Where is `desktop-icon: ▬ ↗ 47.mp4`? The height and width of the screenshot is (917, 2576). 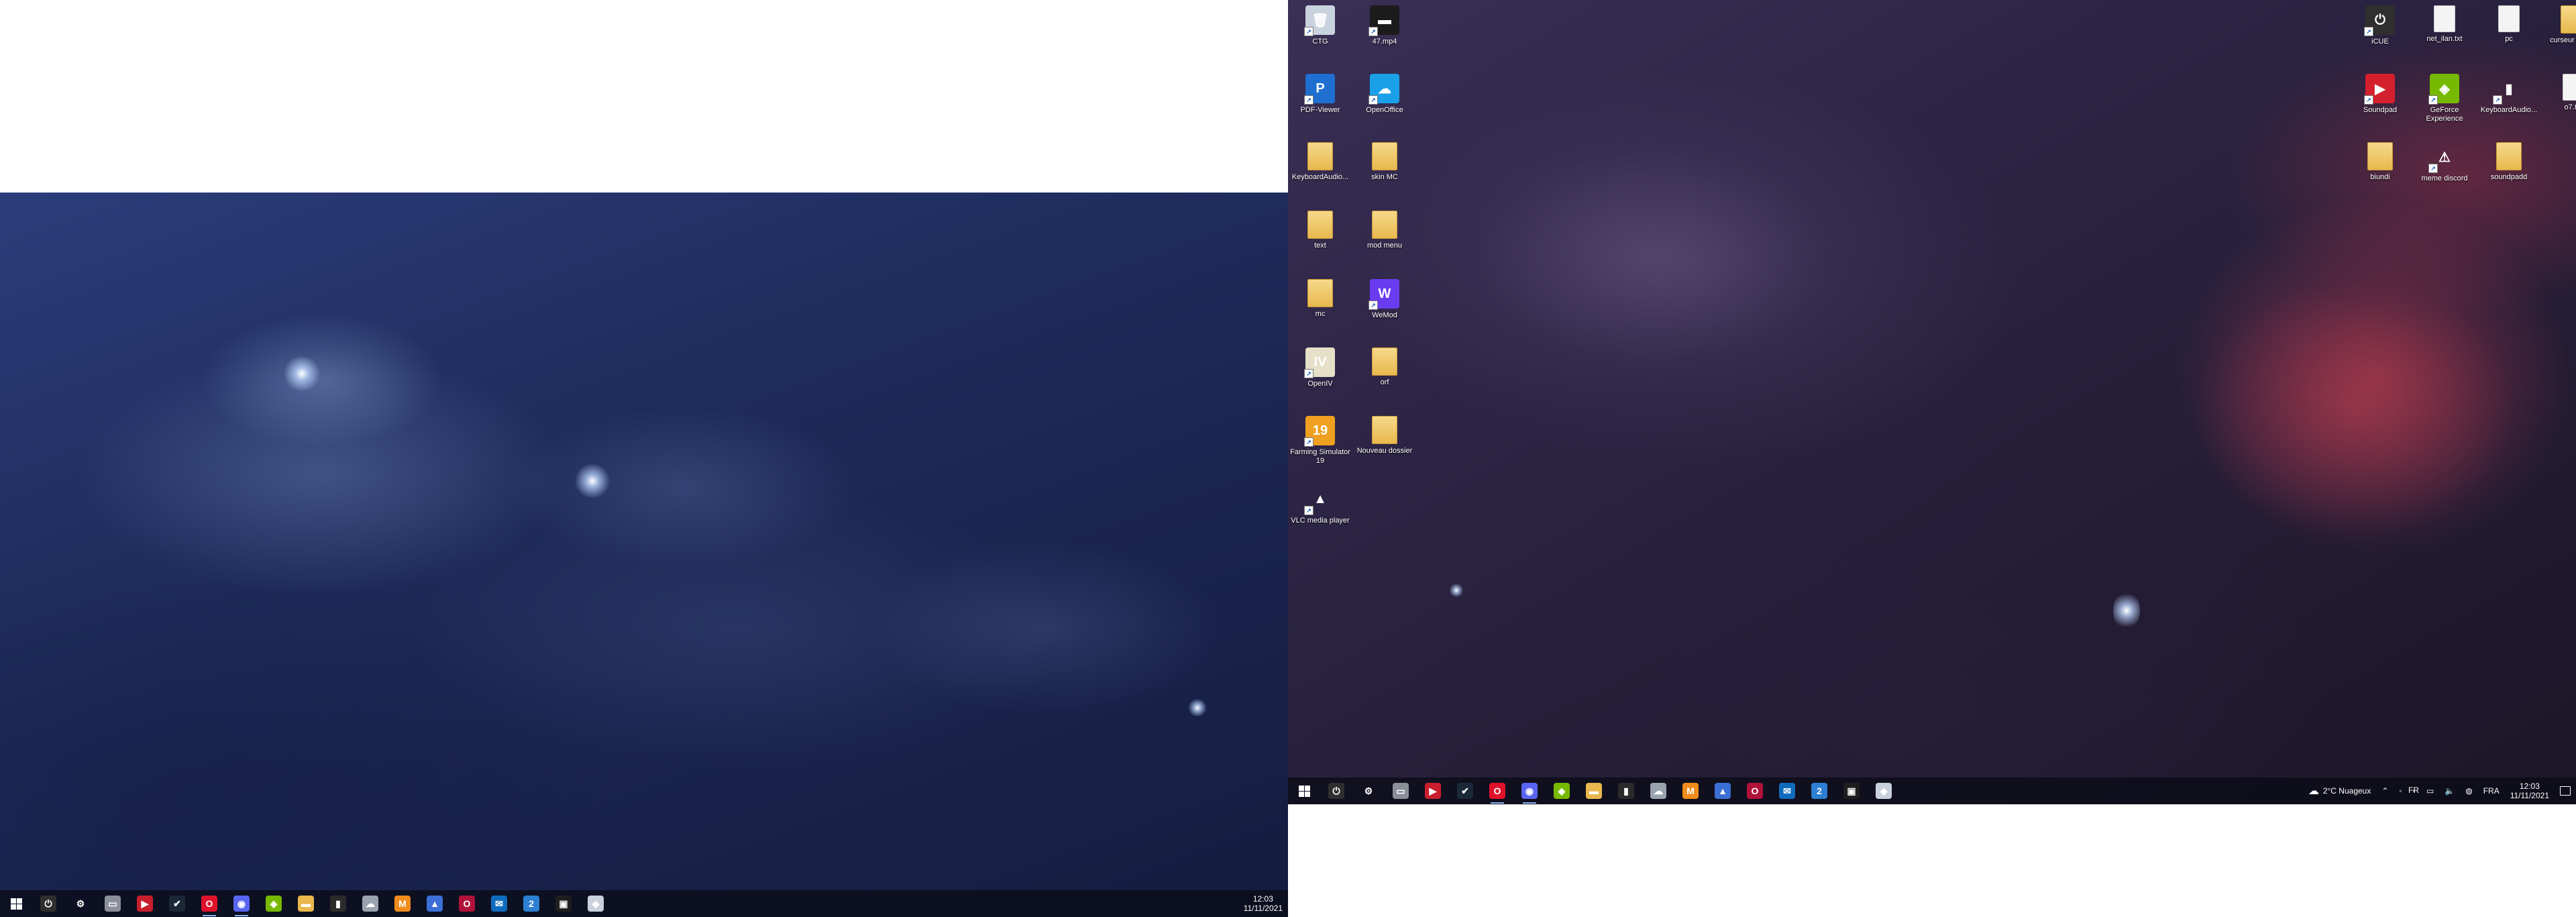 desktop-icon: ▬ ↗ 47.mp4 is located at coordinates (1384, 25).